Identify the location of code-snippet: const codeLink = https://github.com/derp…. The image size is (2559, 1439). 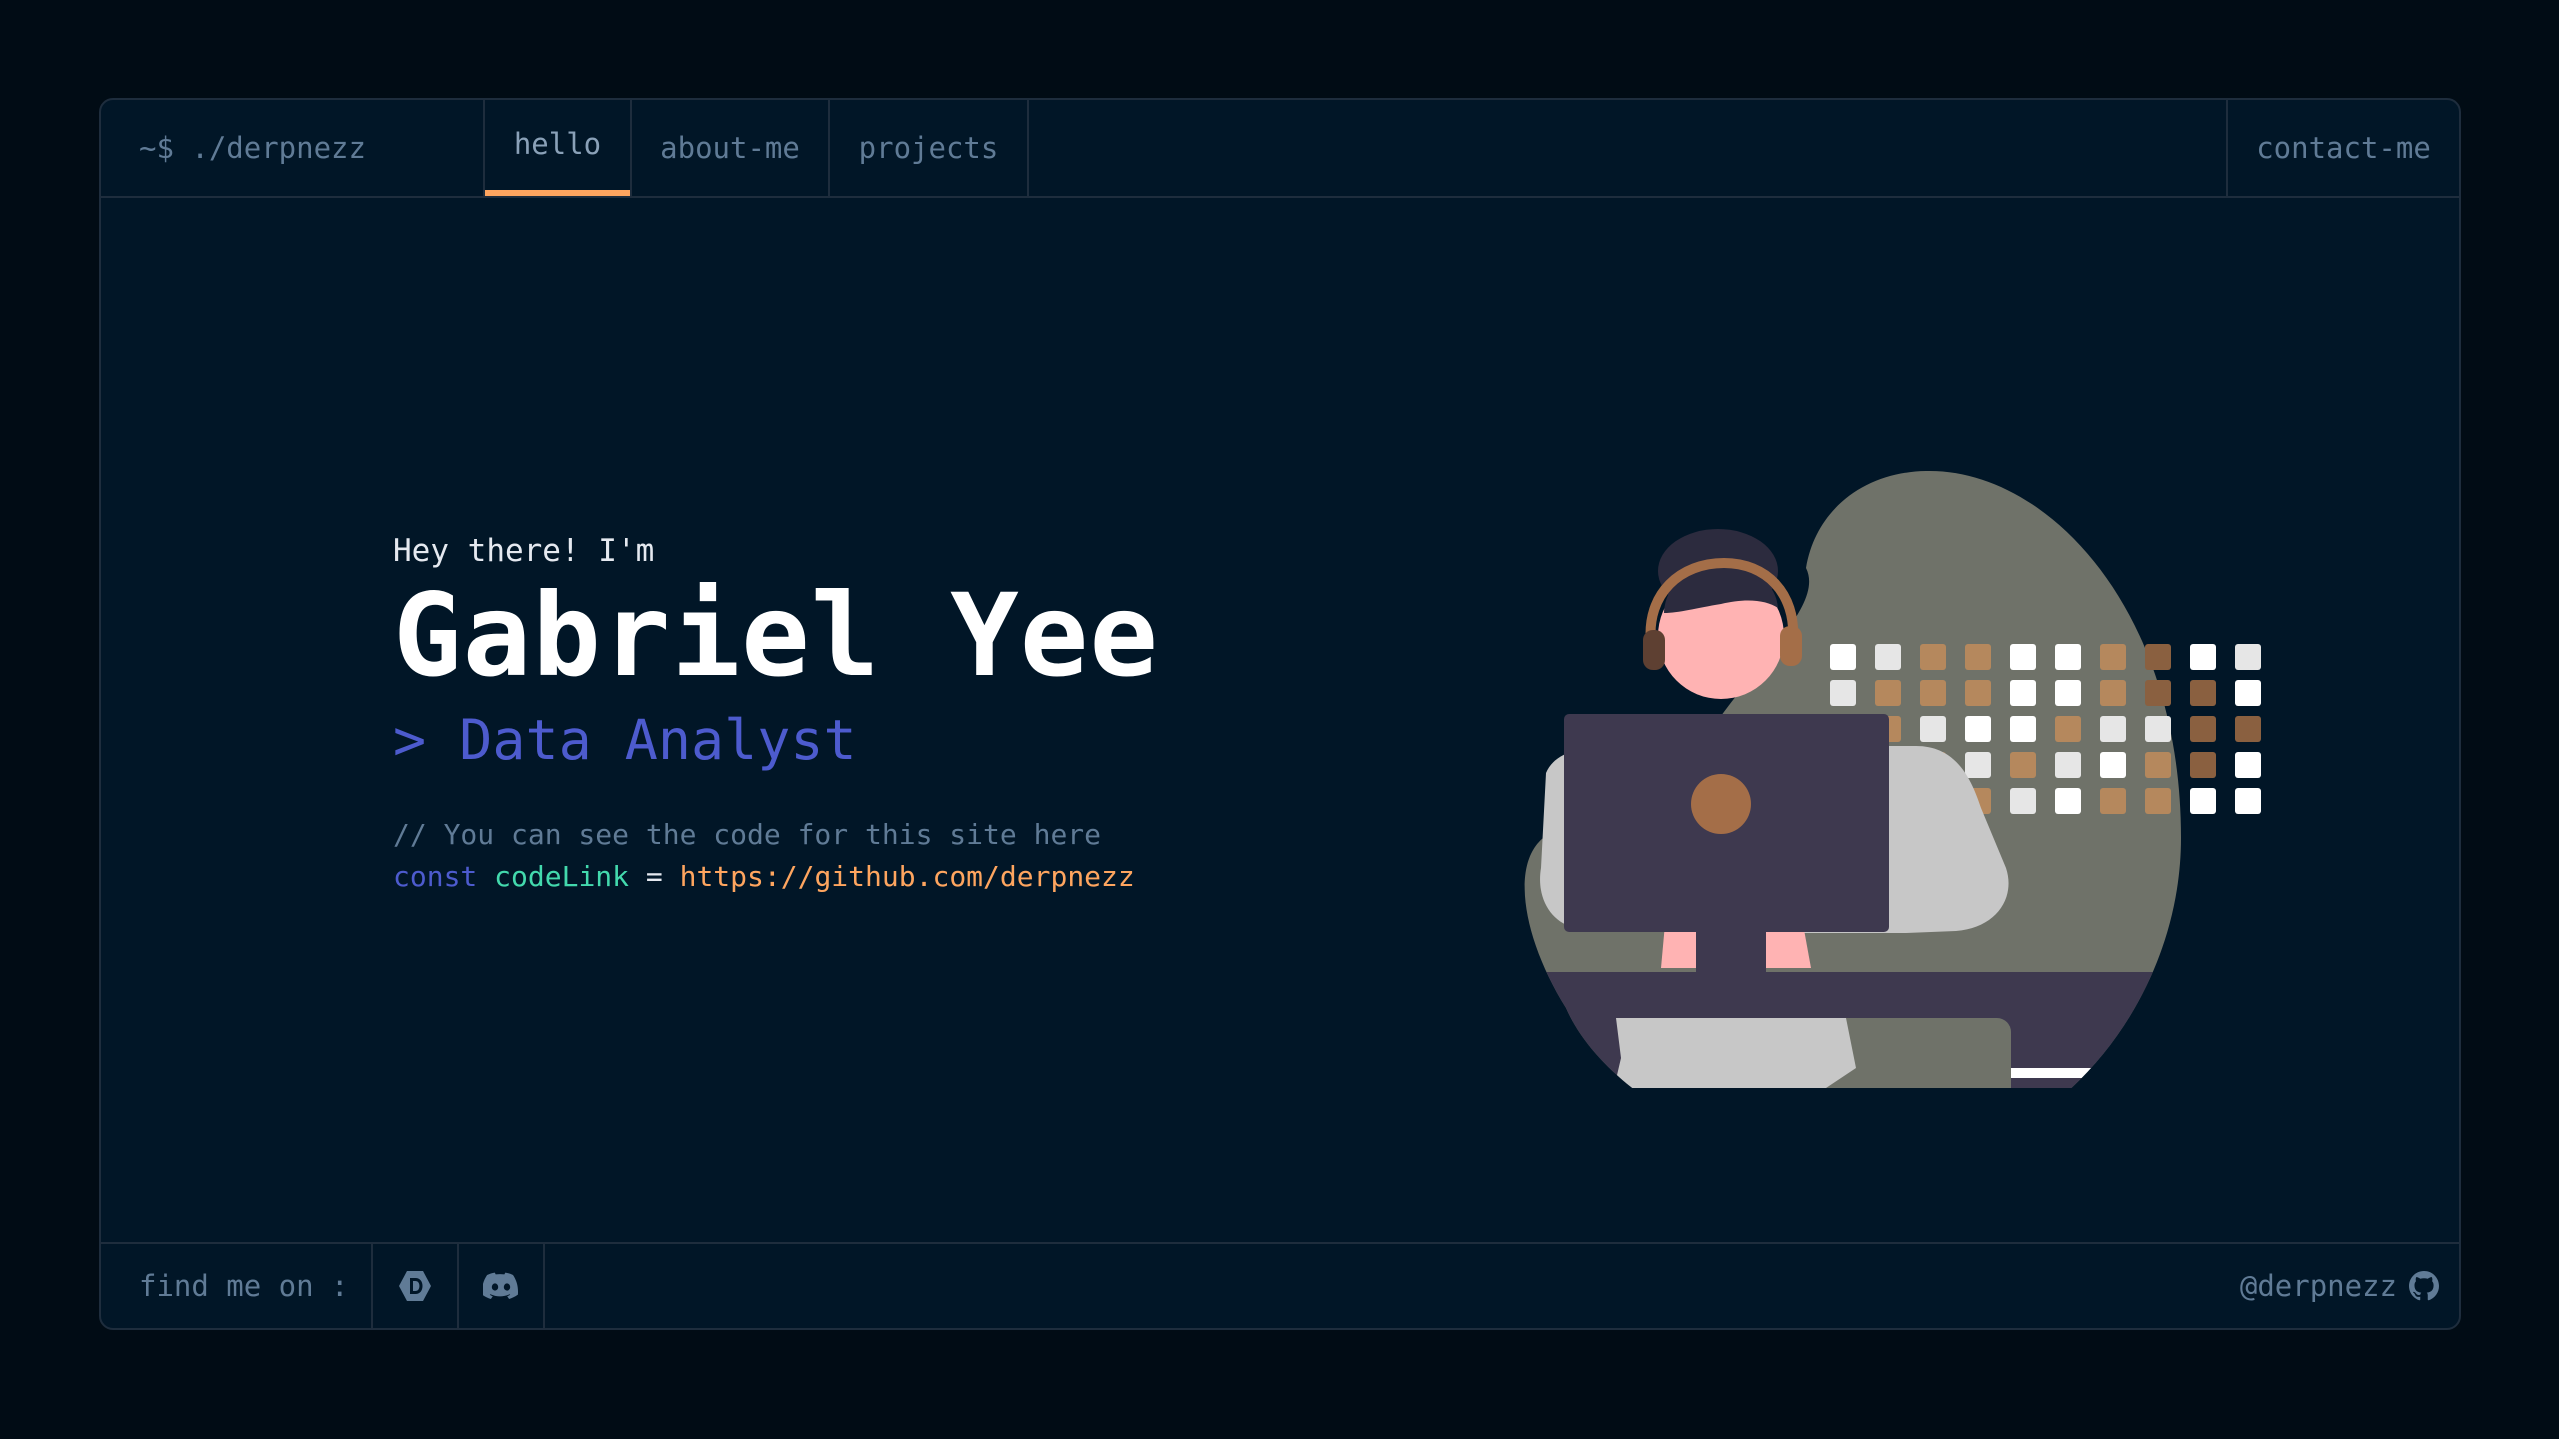
(776, 877).